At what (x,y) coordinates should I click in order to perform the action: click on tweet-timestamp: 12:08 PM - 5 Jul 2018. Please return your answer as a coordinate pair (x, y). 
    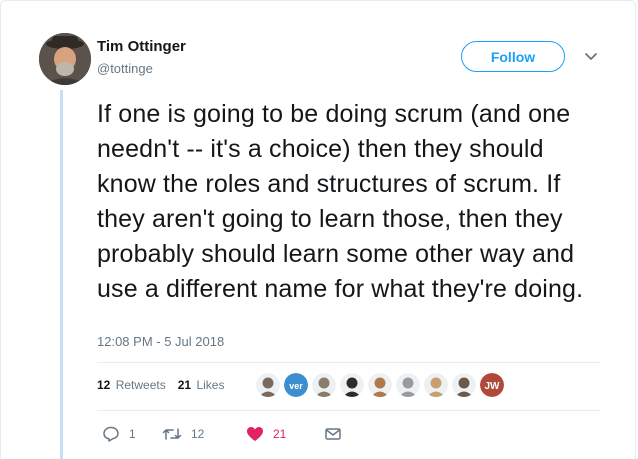
    Looking at the image, I should click on (160, 341).